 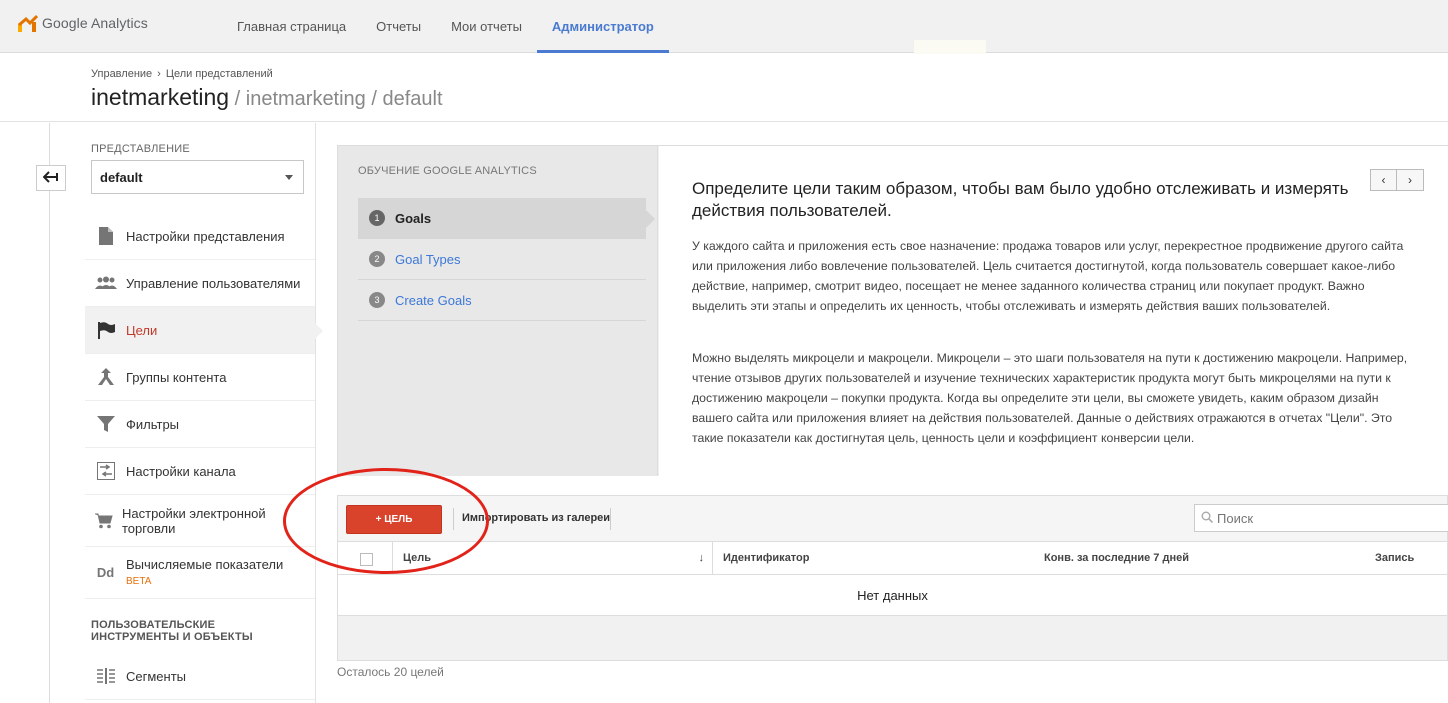 What do you see at coordinates (95, 23) in the screenshot?
I see `app-name: Google Analytics` at bounding box center [95, 23].